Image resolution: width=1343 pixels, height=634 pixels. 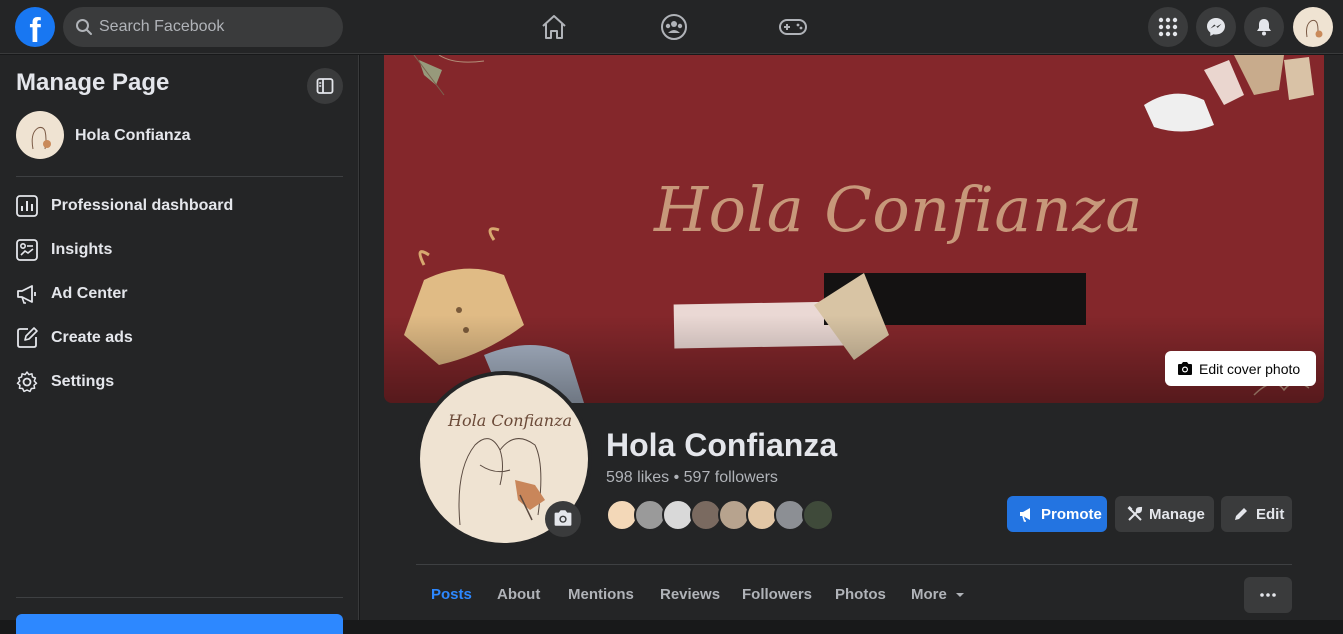 What do you see at coordinates (178, 338) in the screenshot?
I see `sidebar-item-create-ads: Create ads` at bounding box center [178, 338].